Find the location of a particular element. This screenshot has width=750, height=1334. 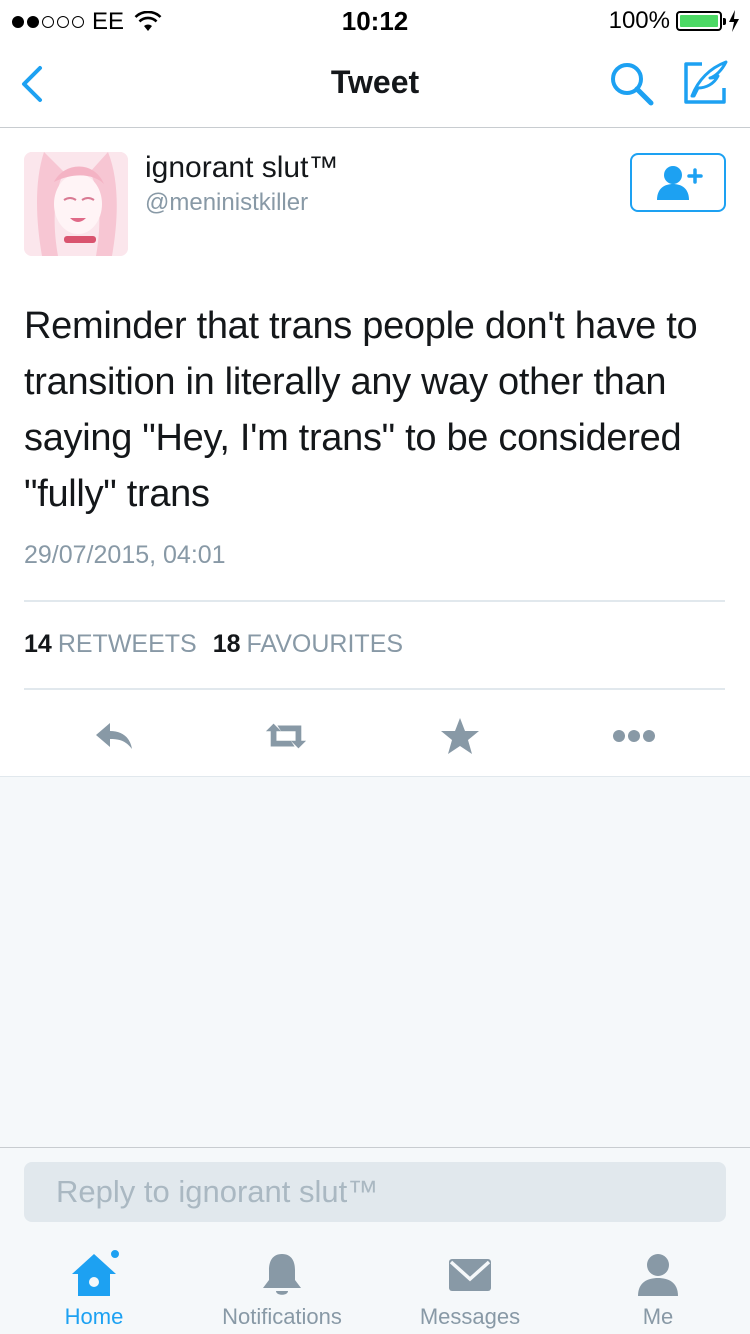

favourite-label: FAVOURITES is located at coordinates (325, 644).